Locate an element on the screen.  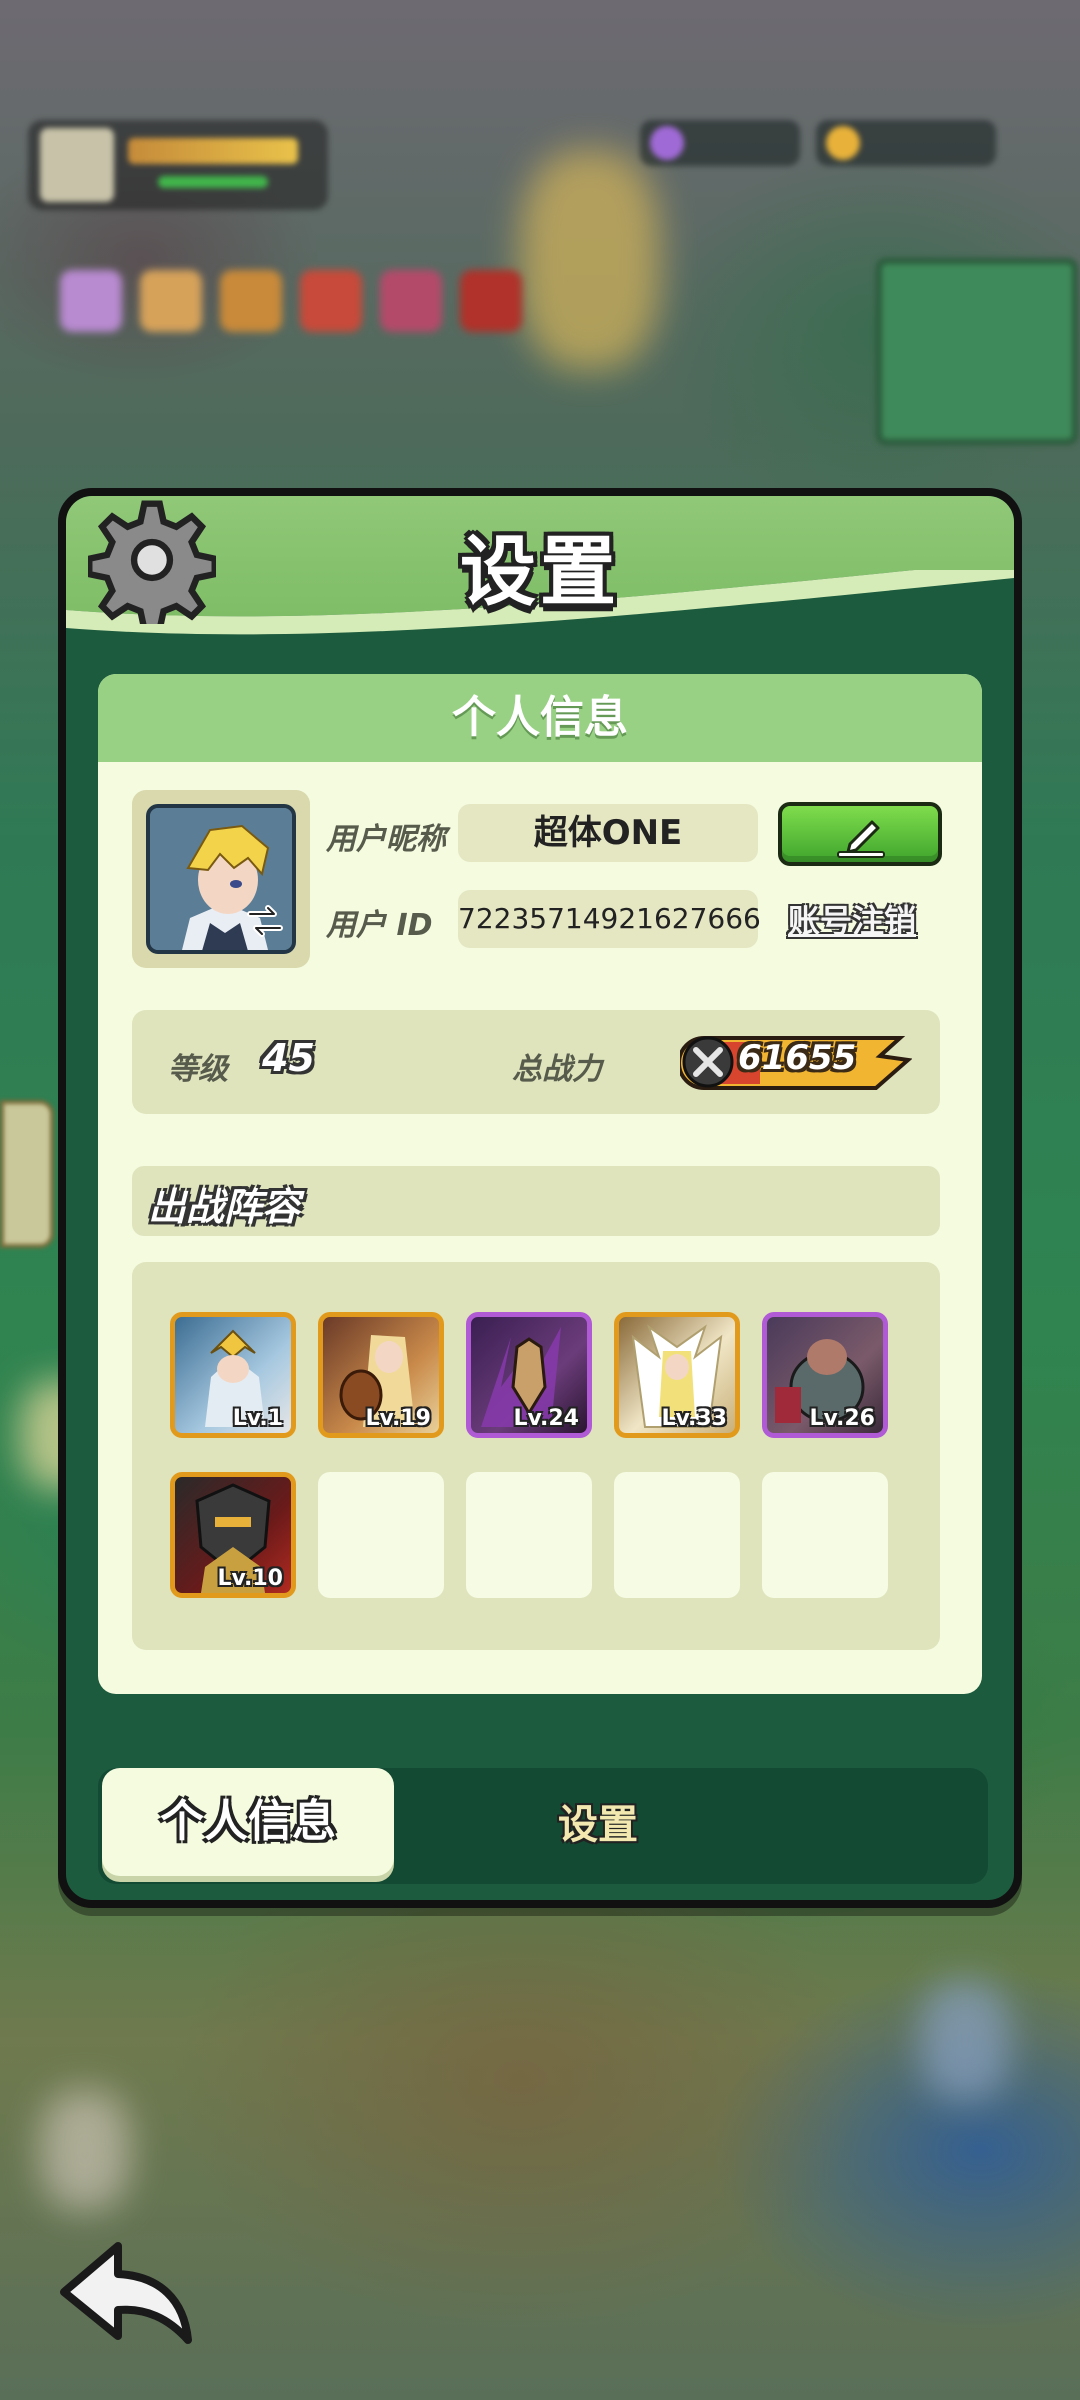
profile-section-title: 个人信息 is located at coordinates (540, 718).